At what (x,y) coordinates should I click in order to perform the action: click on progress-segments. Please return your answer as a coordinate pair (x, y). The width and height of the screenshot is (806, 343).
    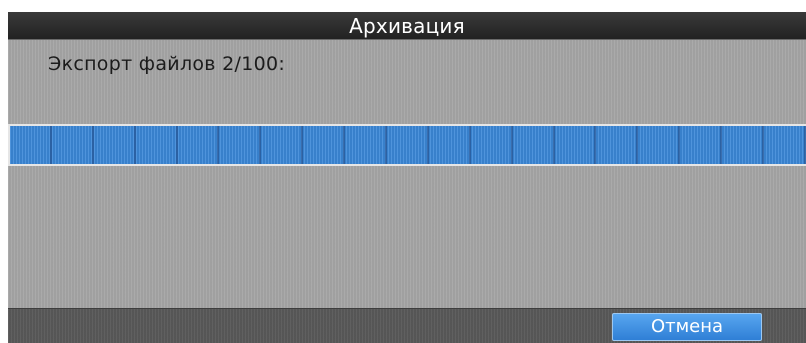
    Looking at the image, I should click on (408, 145).